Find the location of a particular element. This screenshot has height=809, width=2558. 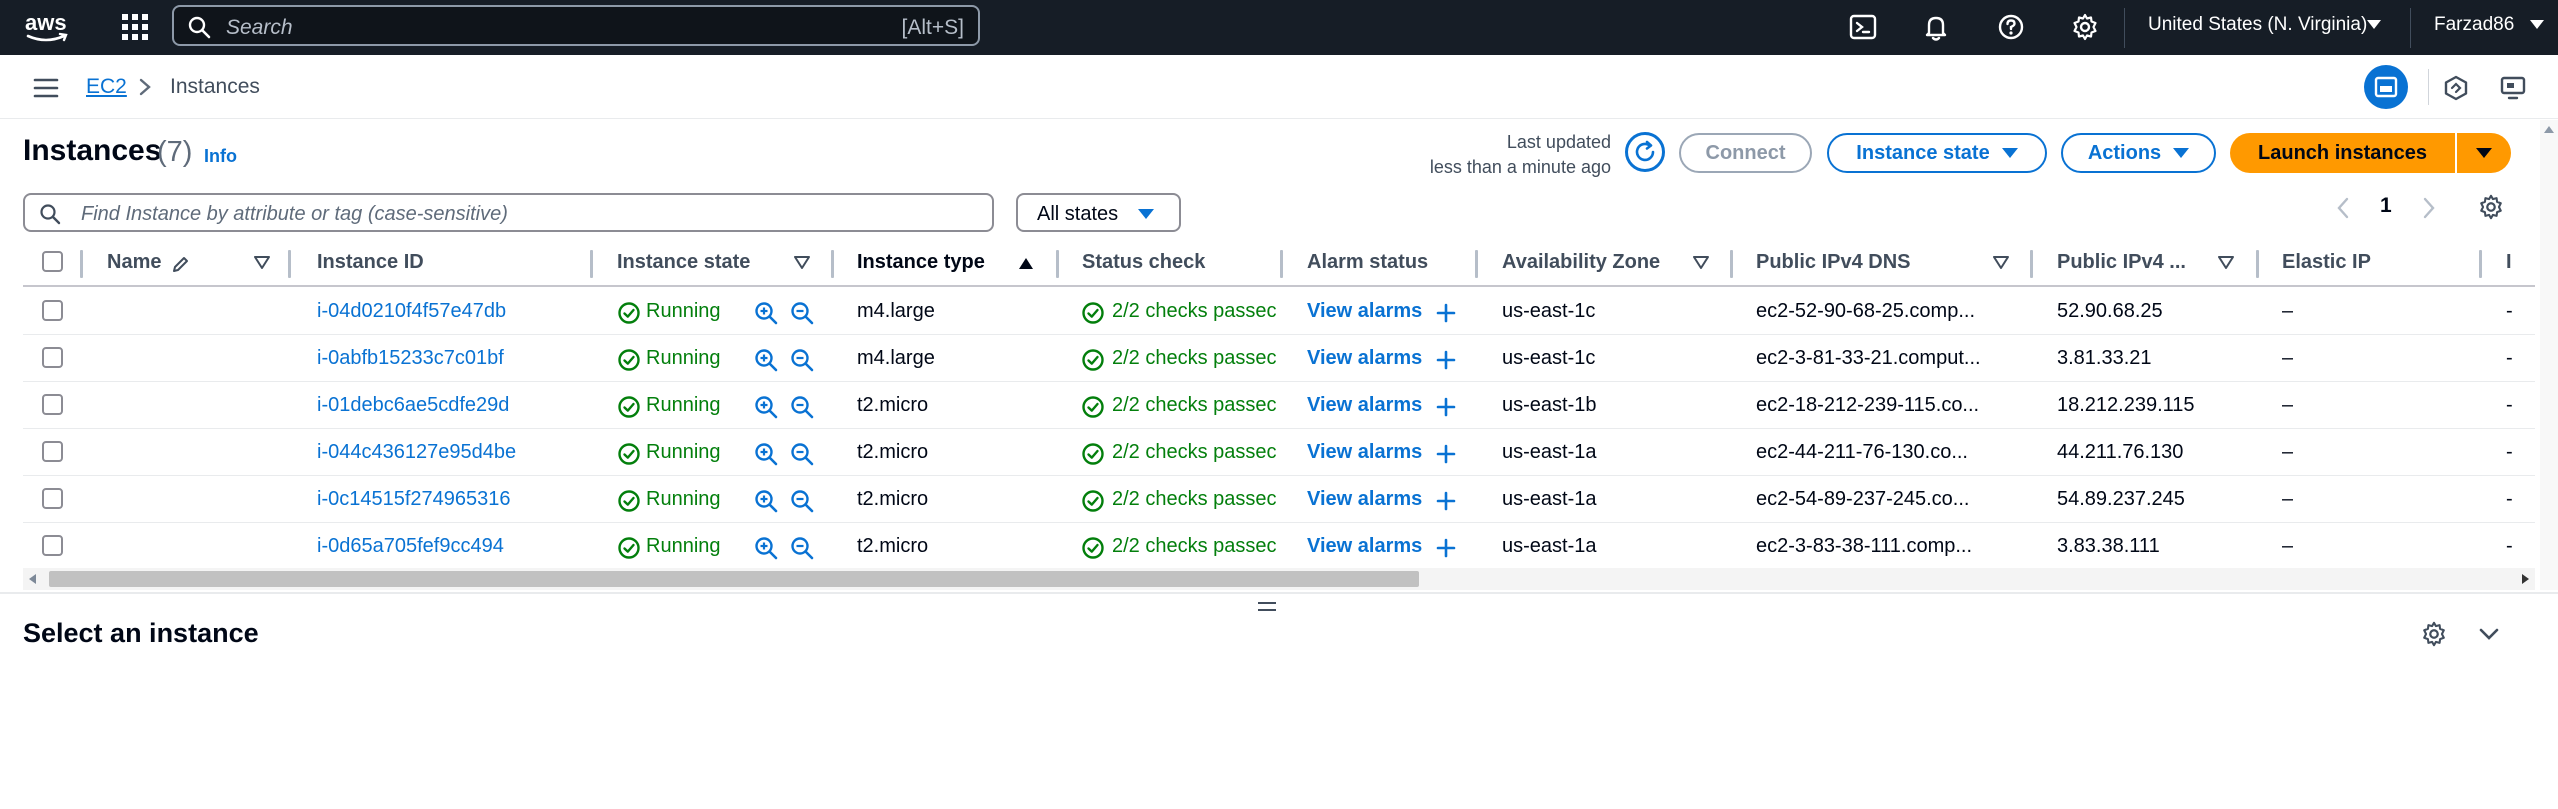

split-panel-resize-handle is located at coordinates (1267, 606).